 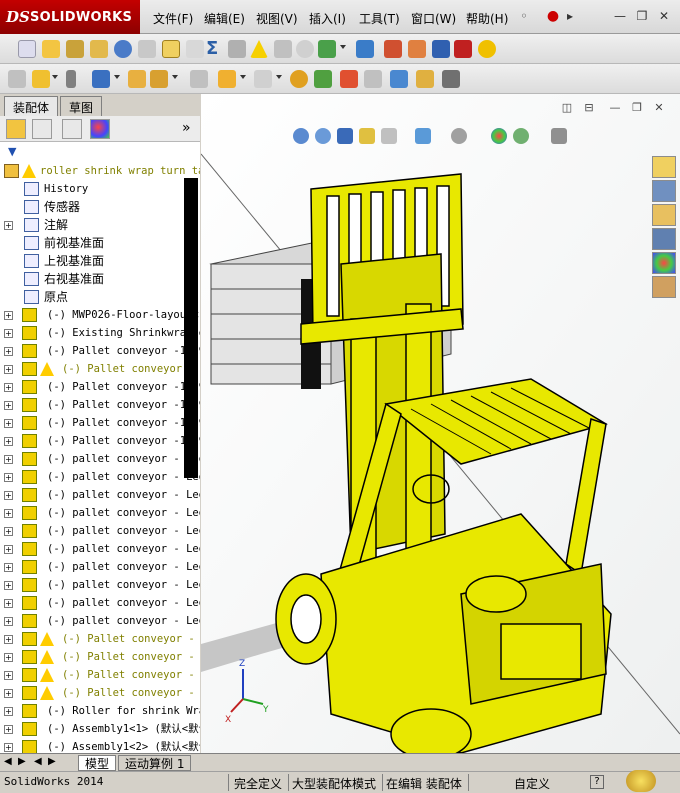 What do you see at coordinates (425, 79) in the screenshot?
I see `clearance-icon` at bounding box center [425, 79].